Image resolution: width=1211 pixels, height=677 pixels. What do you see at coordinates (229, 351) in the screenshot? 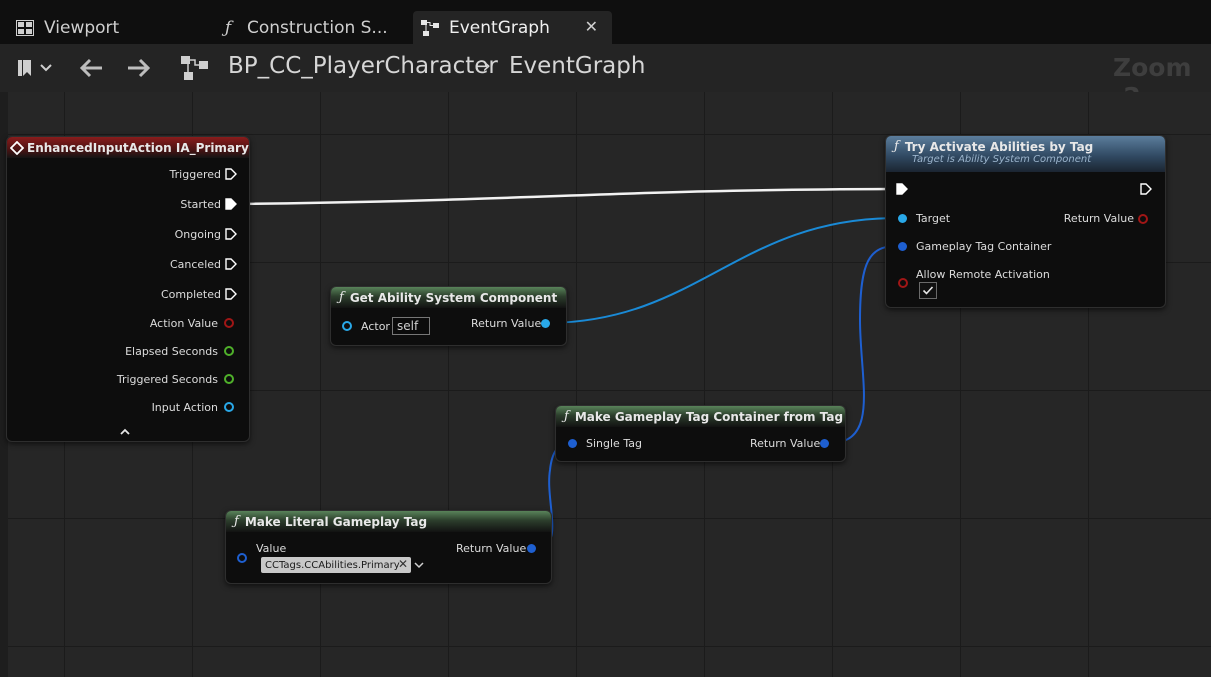
I see `float-pin-elapsed-seconds` at bounding box center [229, 351].